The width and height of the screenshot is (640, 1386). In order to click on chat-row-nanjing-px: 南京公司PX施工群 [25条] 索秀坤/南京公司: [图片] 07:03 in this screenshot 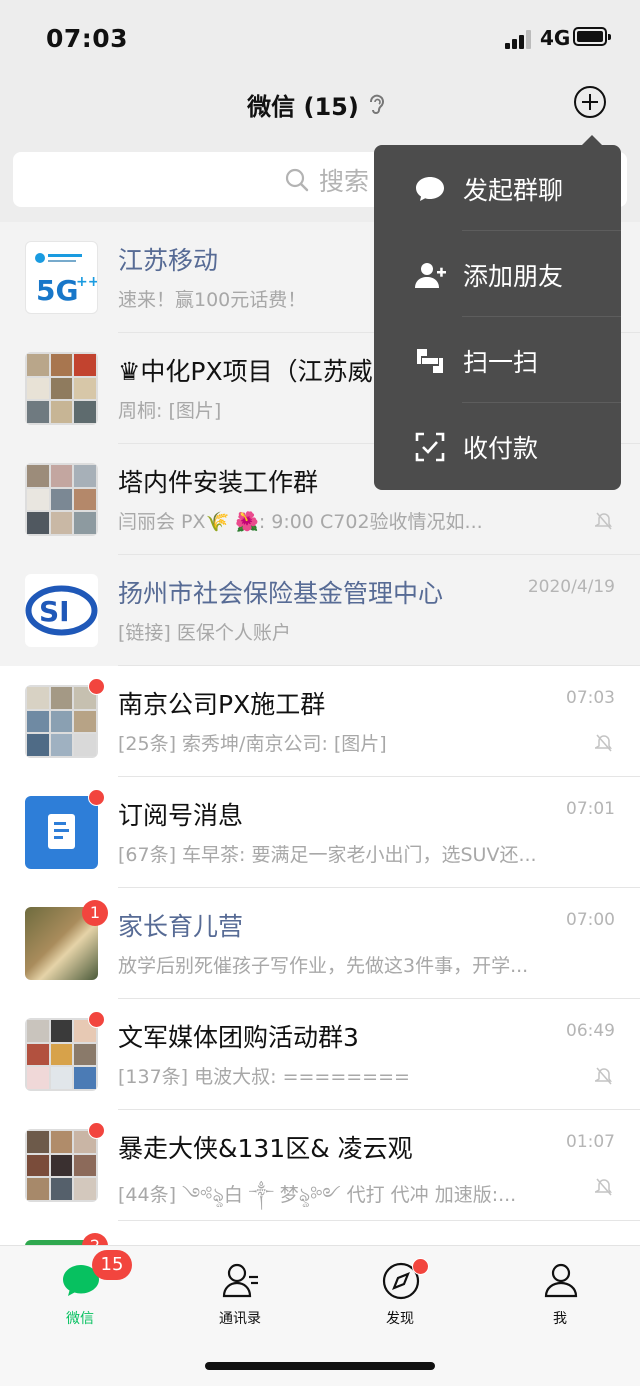, I will do `click(320, 721)`.